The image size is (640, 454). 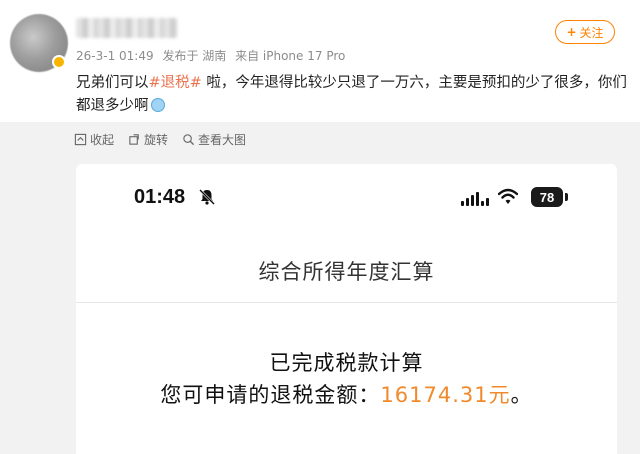 What do you see at coordinates (571, 32) in the screenshot?
I see `plus-icon: +` at bounding box center [571, 32].